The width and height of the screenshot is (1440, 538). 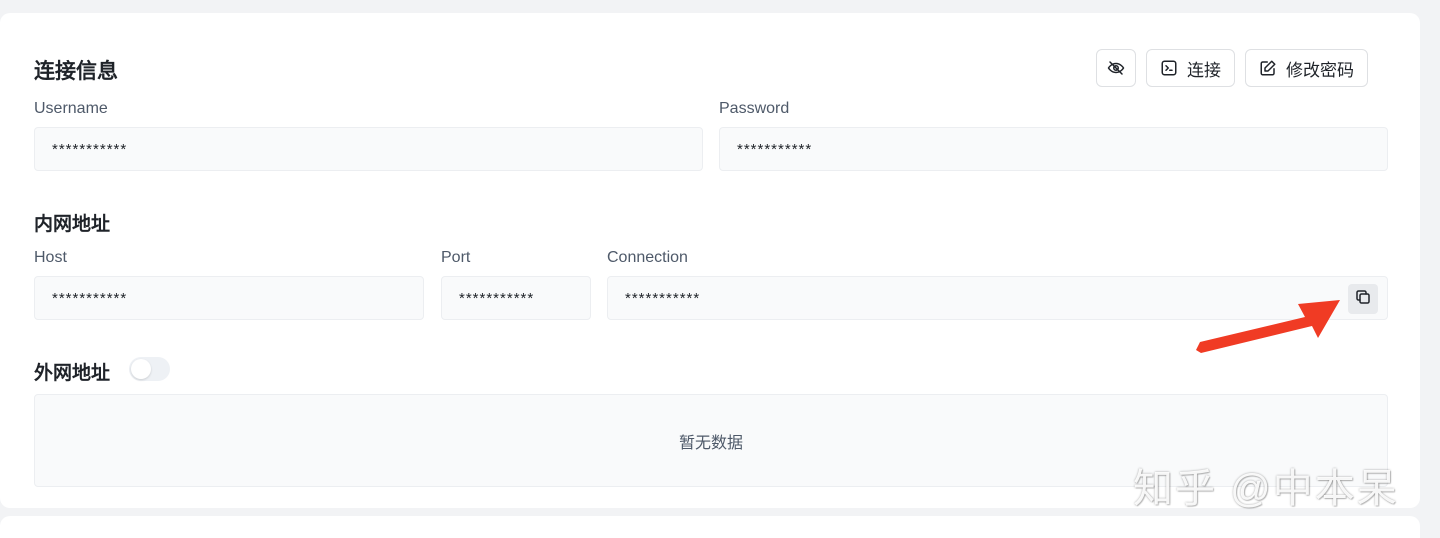 What do you see at coordinates (1268, 68) in the screenshot?
I see `edit-icon` at bounding box center [1268, 68].